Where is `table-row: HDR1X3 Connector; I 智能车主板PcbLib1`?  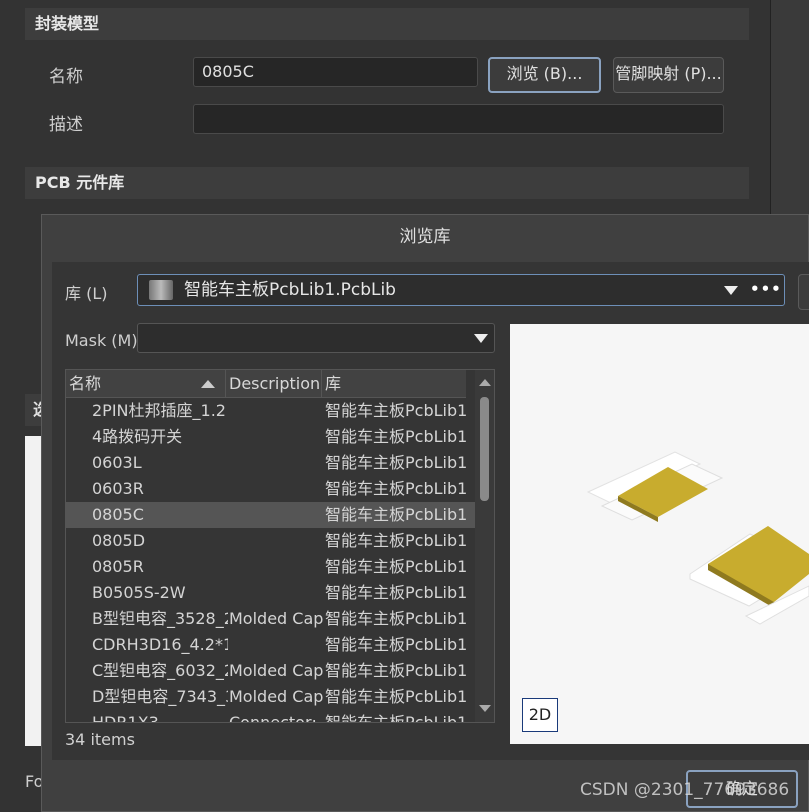 table-row: HDR1X3 Connector; I 智能车主板PcbLib1 is located at coordinates (271, 716).